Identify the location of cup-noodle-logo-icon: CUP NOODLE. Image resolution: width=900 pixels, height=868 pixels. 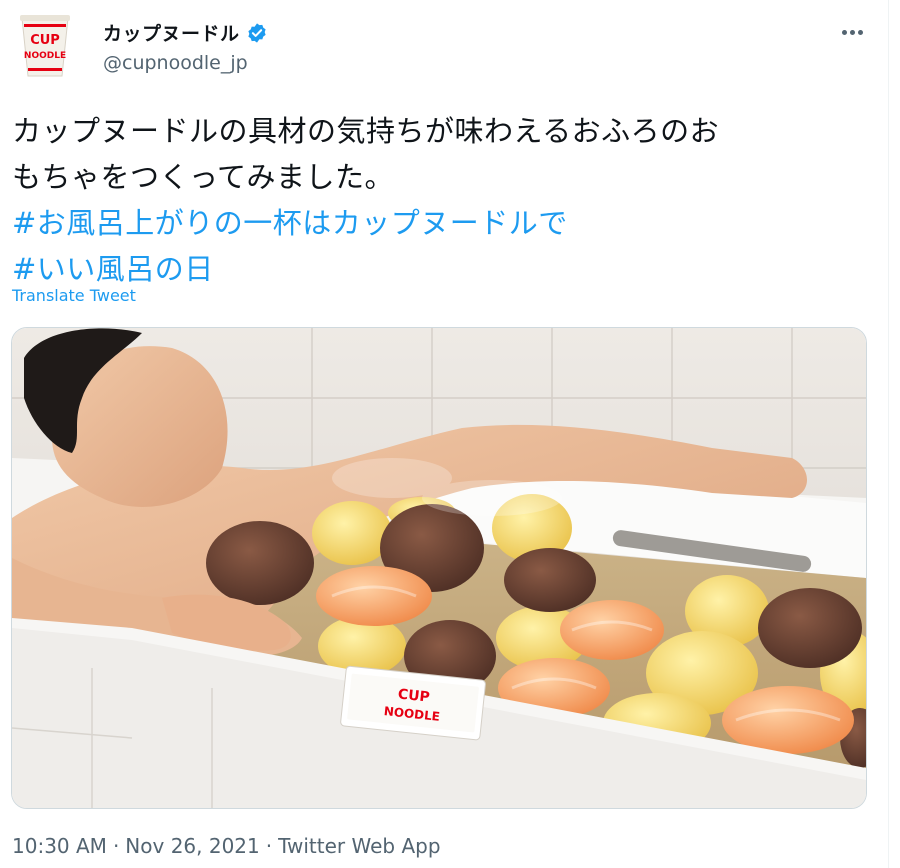
(45, 46).